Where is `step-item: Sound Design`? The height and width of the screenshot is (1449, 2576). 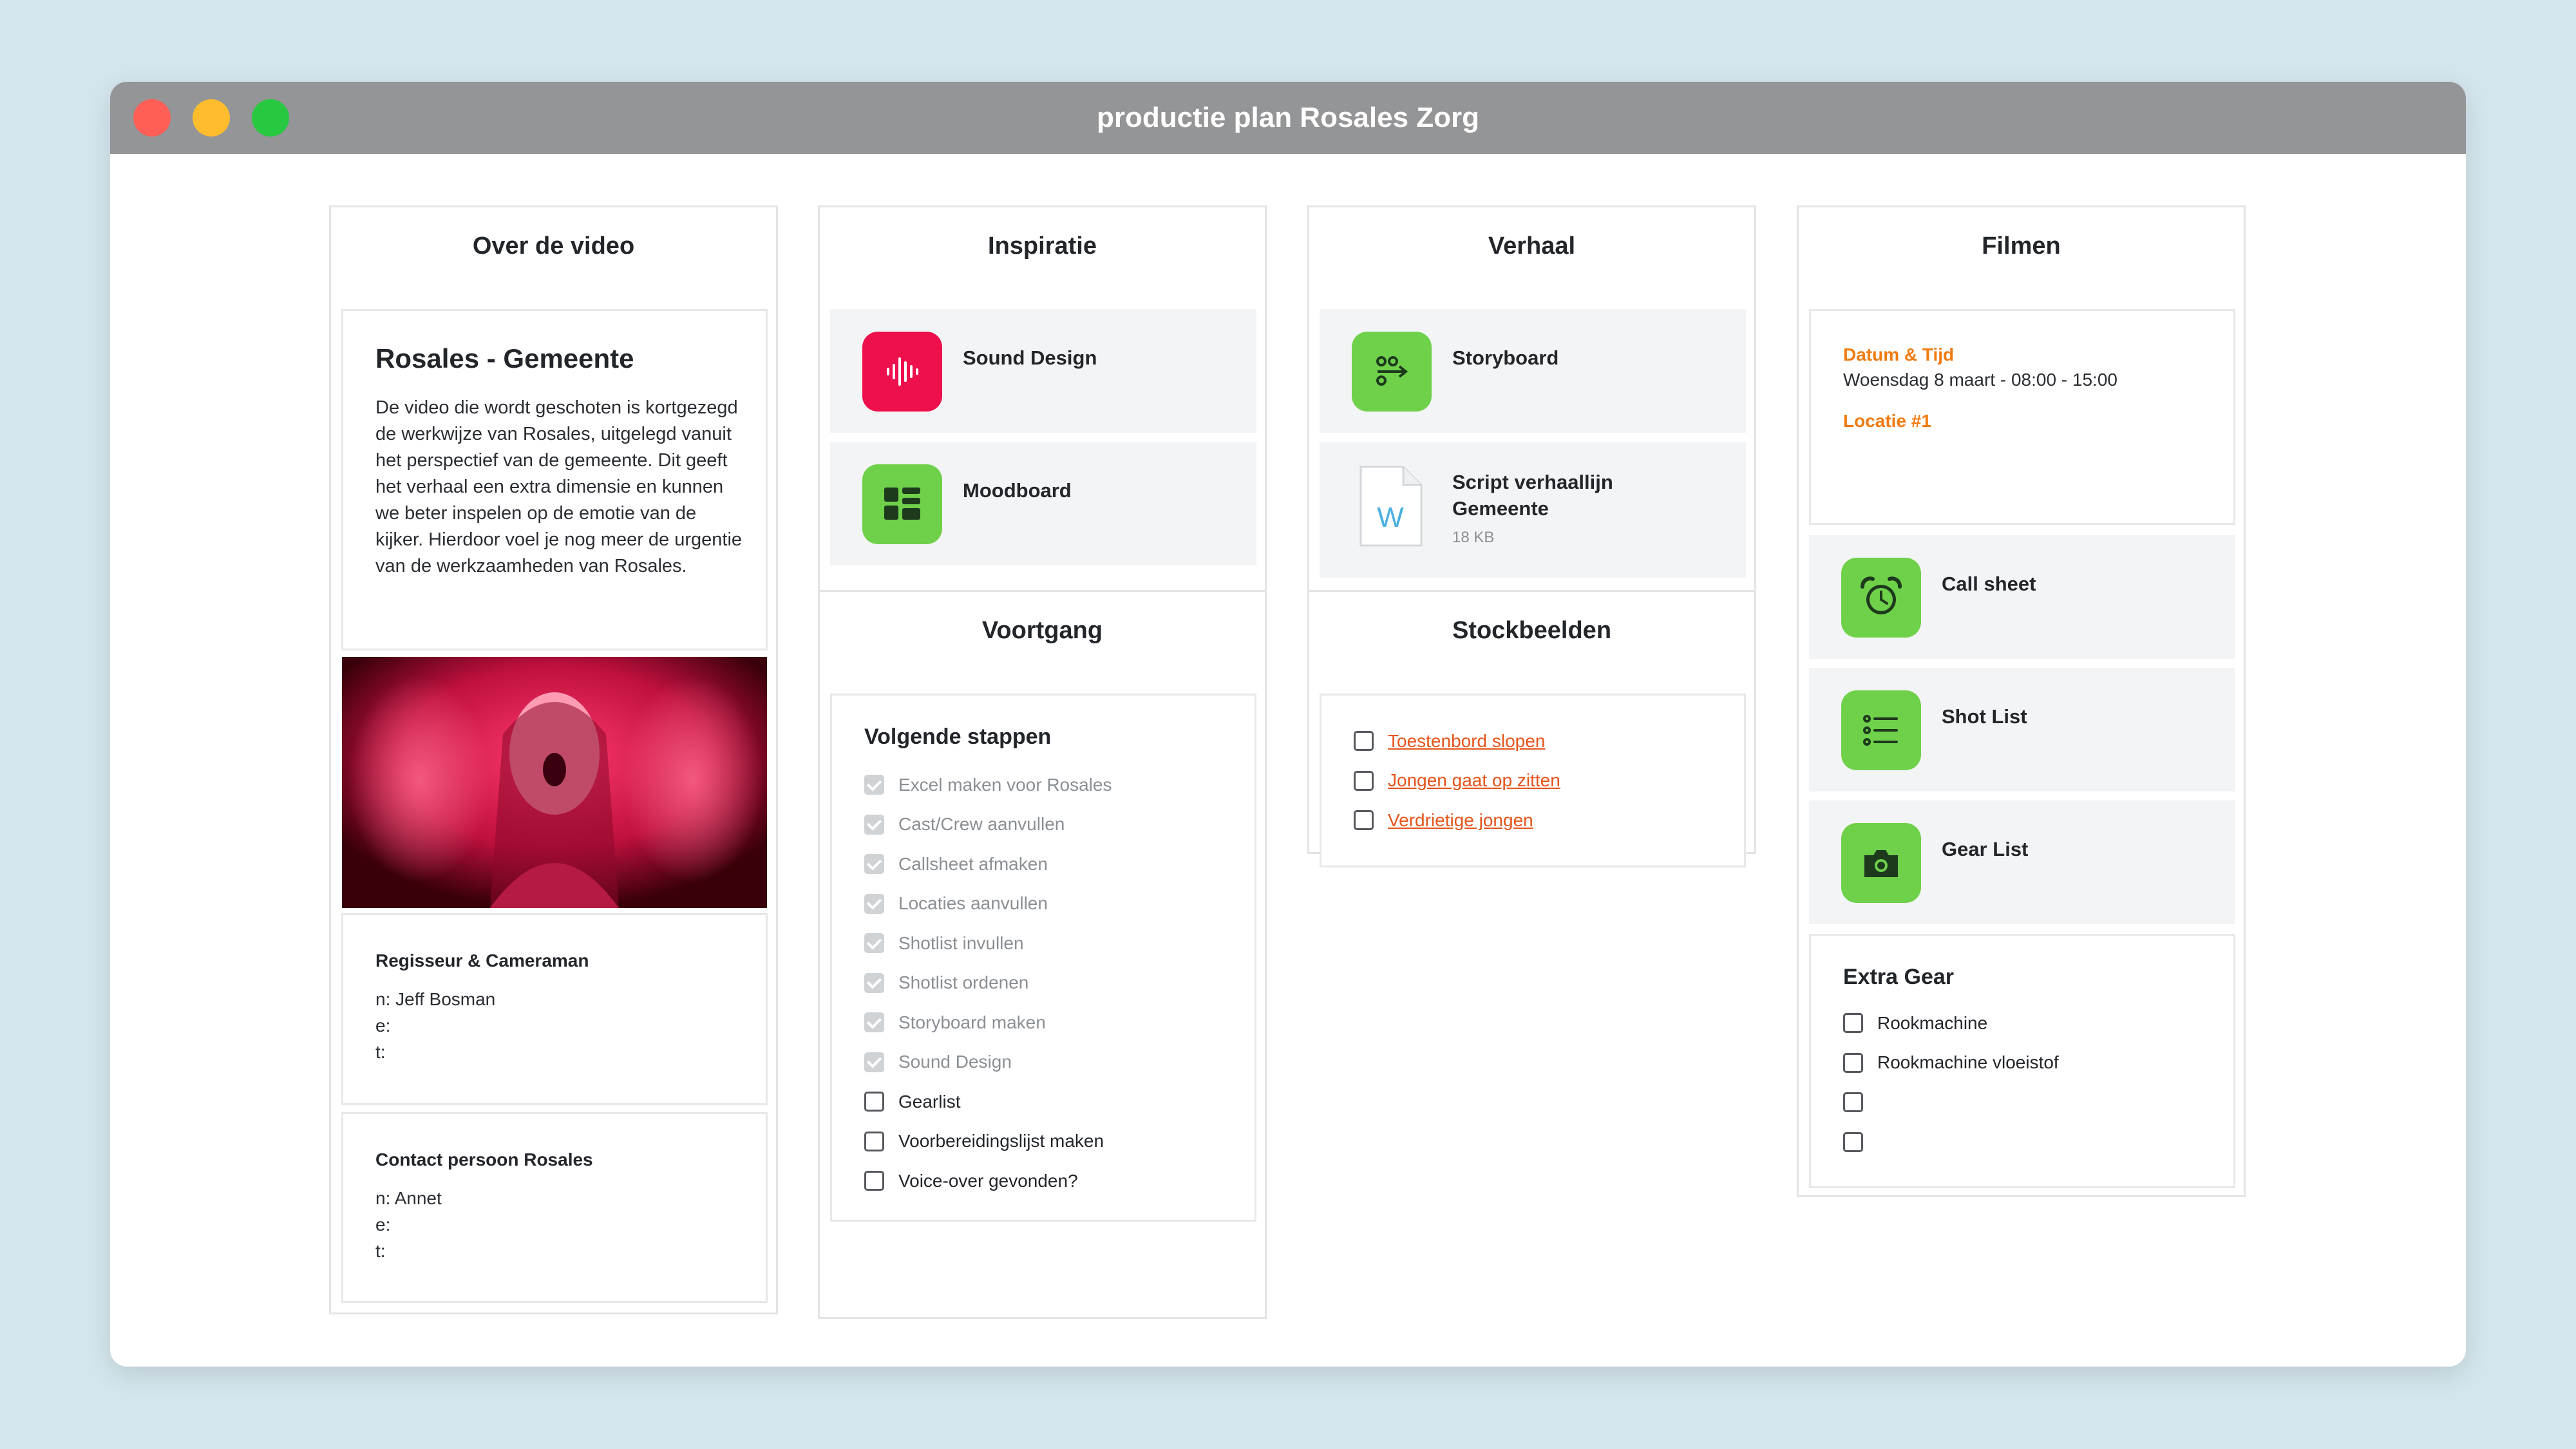 step-item: Sound Design is located at coordinates (1051, 1063).